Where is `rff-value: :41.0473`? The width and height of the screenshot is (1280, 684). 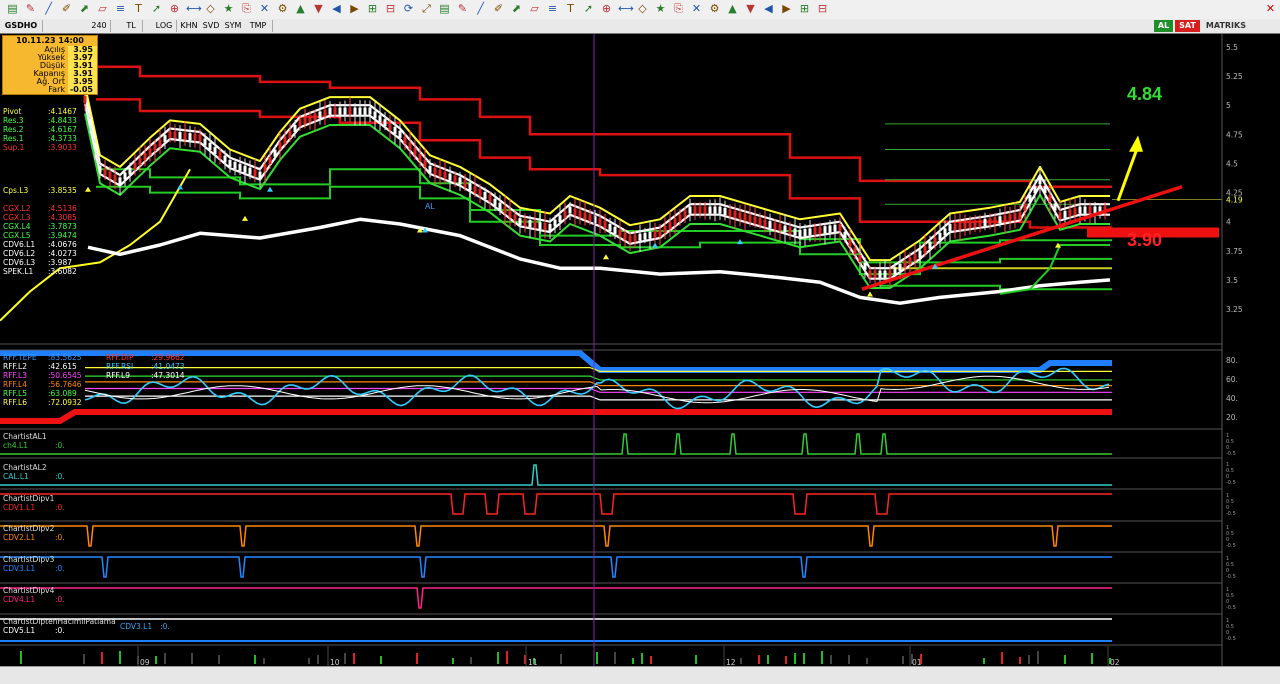 rff-value: :41.0473 is located at coordinates (168, 366).